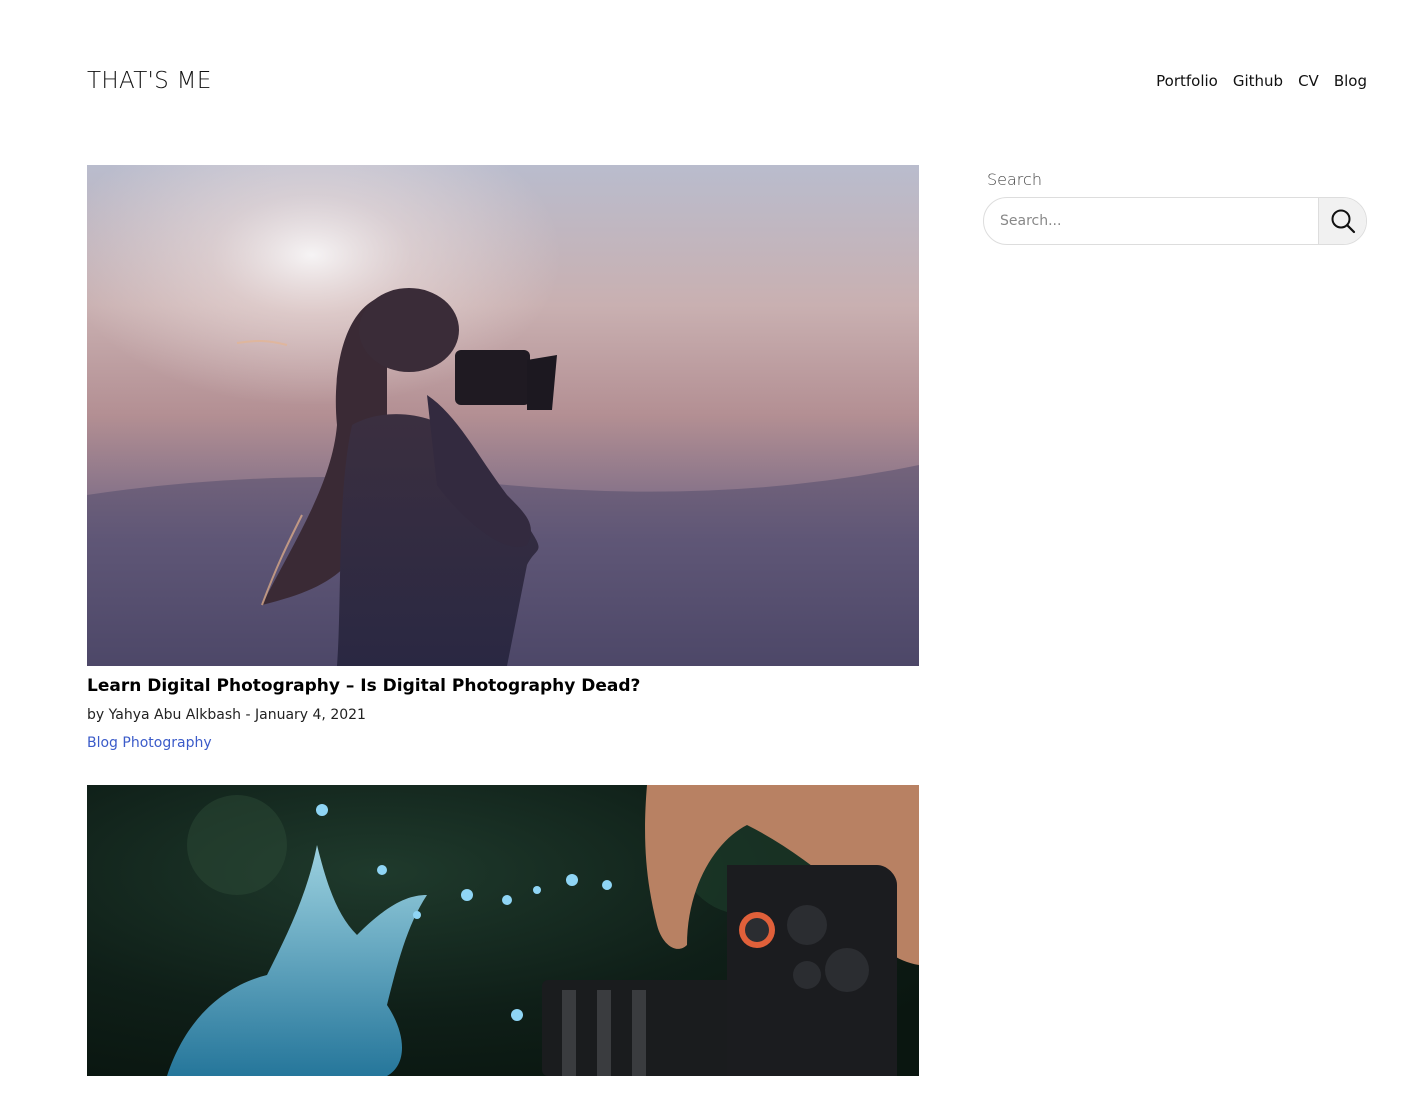 Image resolution: width=1411 pixels, height=1113 pixels. What do you see at coordinates (1350, 81) in the screenshot?
I see `nav-blog: Blog` at bounding box center [1350, 81].